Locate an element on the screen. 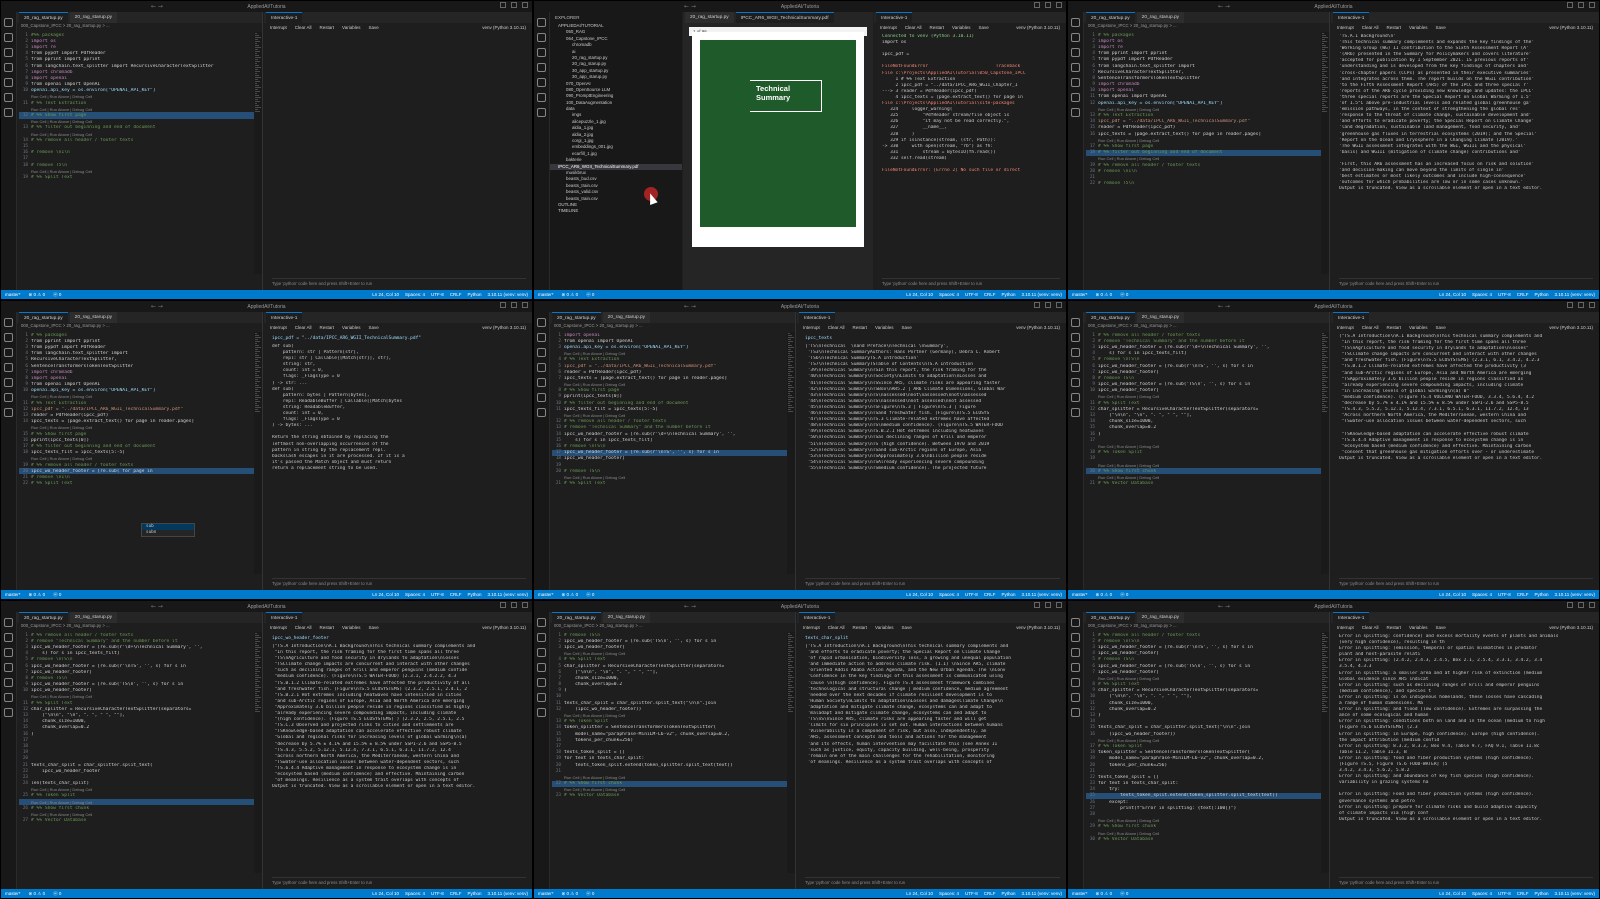 The width and height of the screenshot is (1600, 899). panel-icon is located at coordinates (1048, 5).